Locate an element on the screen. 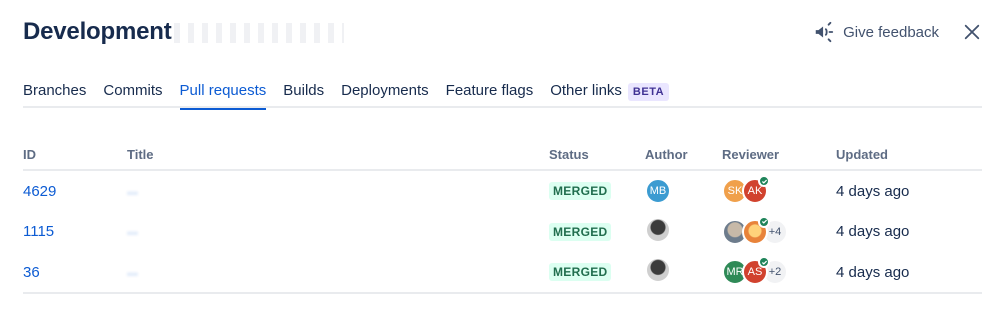 The image size is (999, 328). table-row: 1115 ... MERGED +4 4 days ago is located at coordinates (502, 231).